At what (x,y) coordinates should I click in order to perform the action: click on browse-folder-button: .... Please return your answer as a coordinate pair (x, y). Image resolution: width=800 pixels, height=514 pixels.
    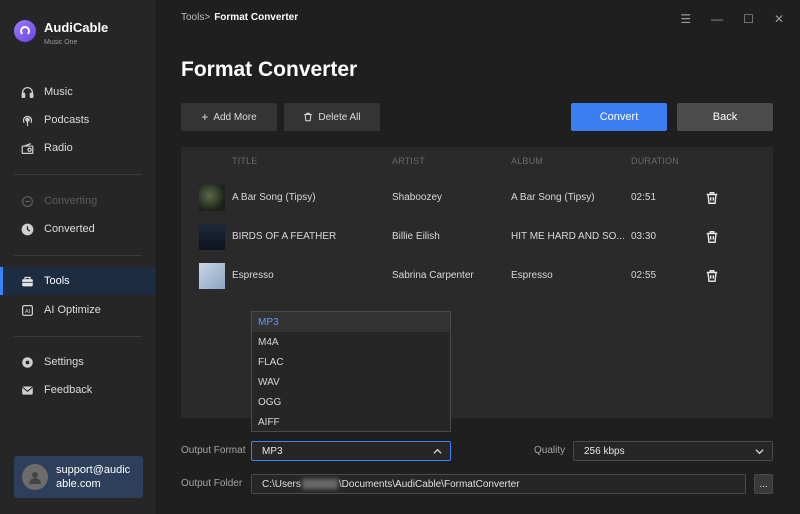
    Looking at the image, I should click on (763, 484).